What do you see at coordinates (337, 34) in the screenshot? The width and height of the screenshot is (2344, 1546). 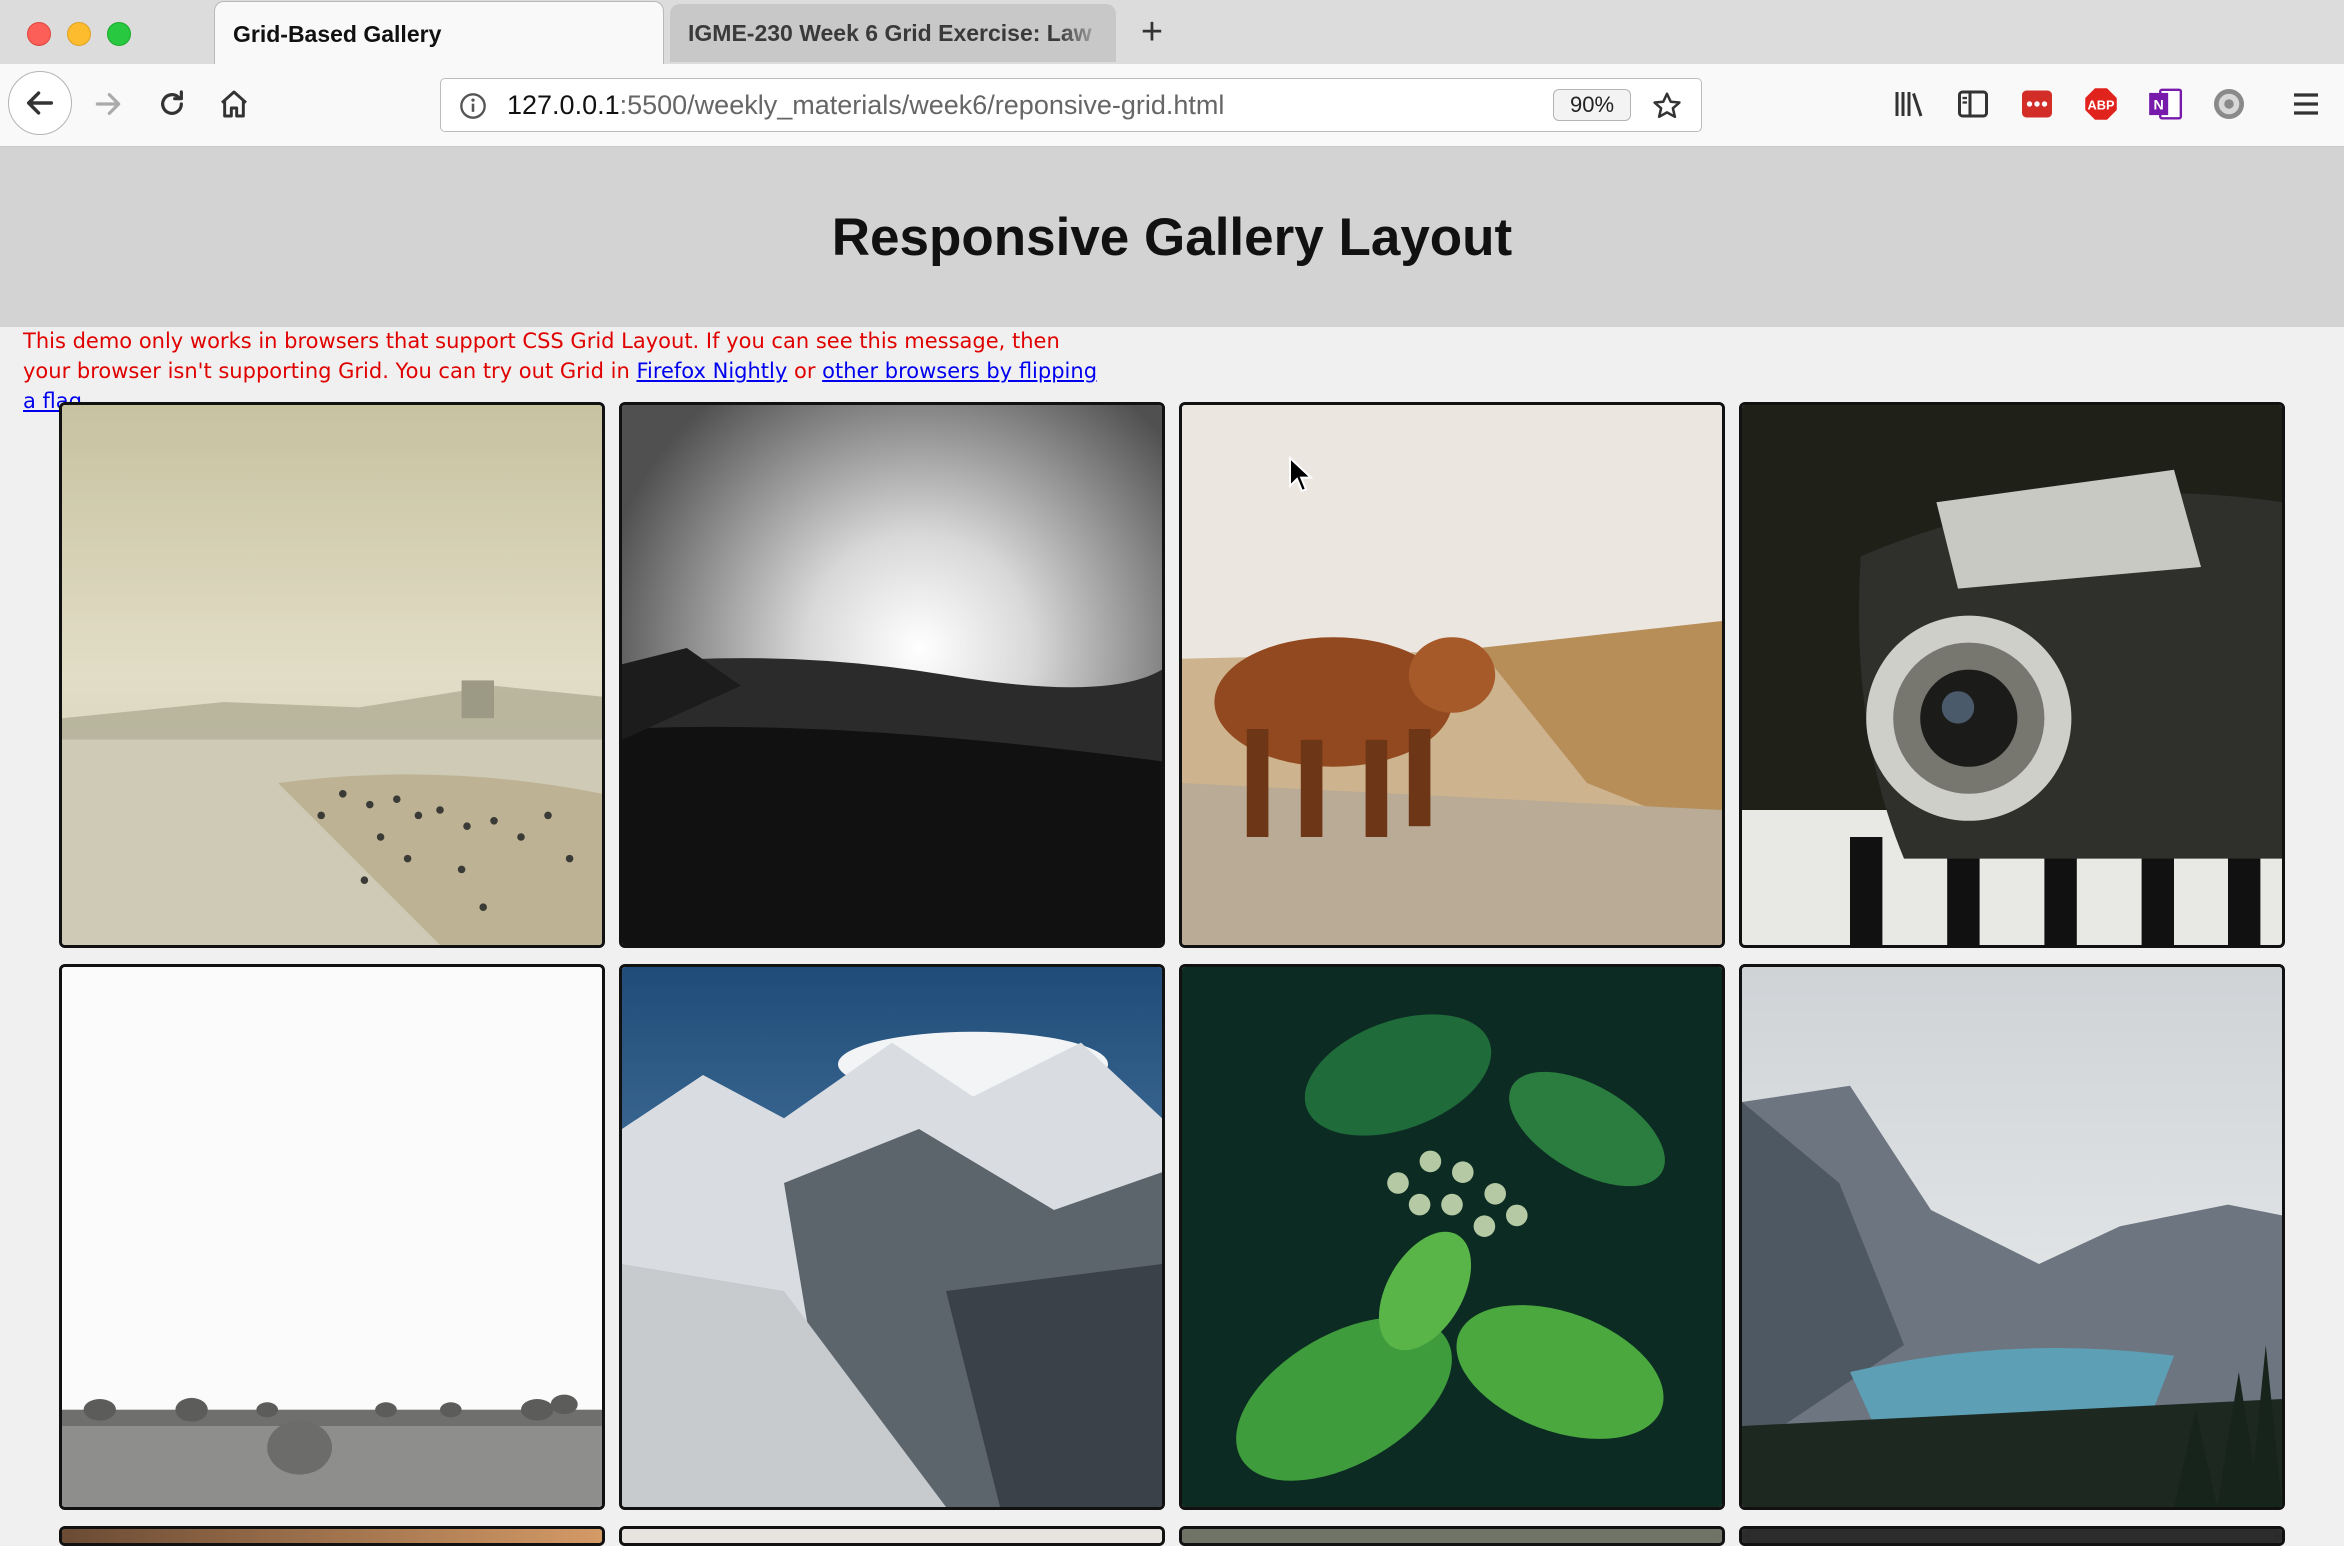 I see `tab-title: Grid-Based Gallery` at bounding box center [337, 34].